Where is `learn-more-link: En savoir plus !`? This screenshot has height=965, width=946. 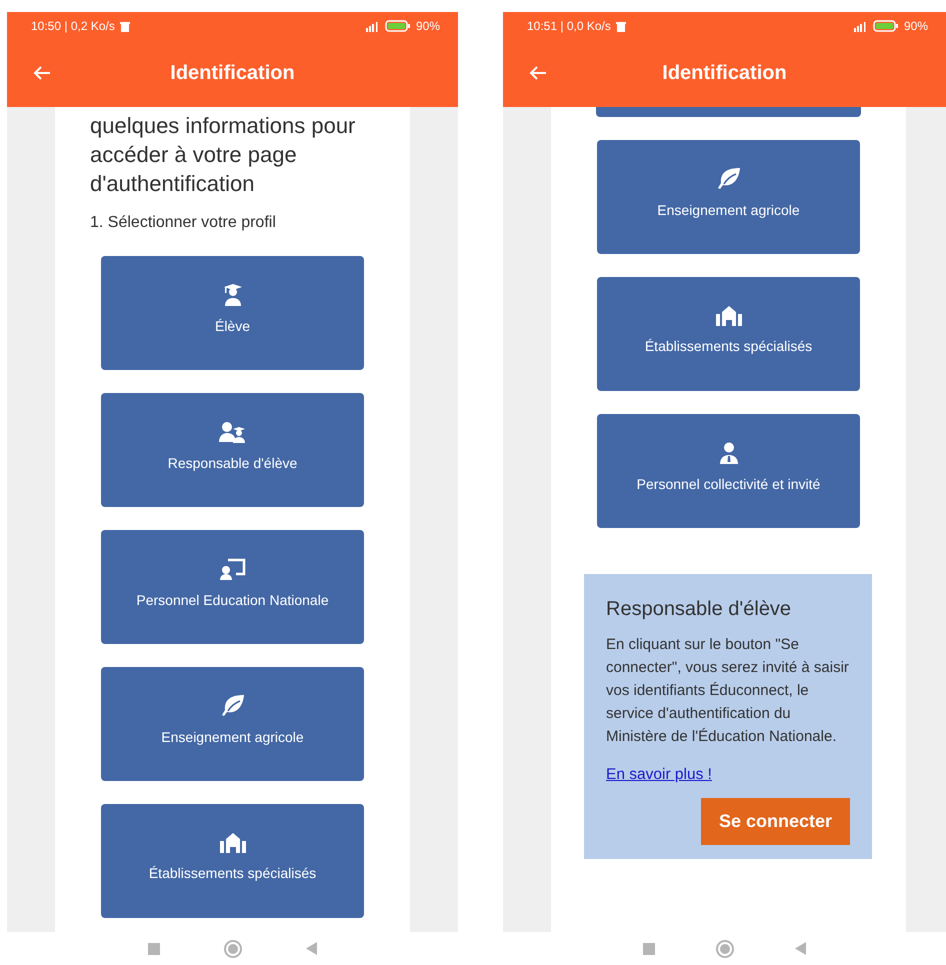 learn-more-link: En savoir plus ! is located at coordinates (659, 775).